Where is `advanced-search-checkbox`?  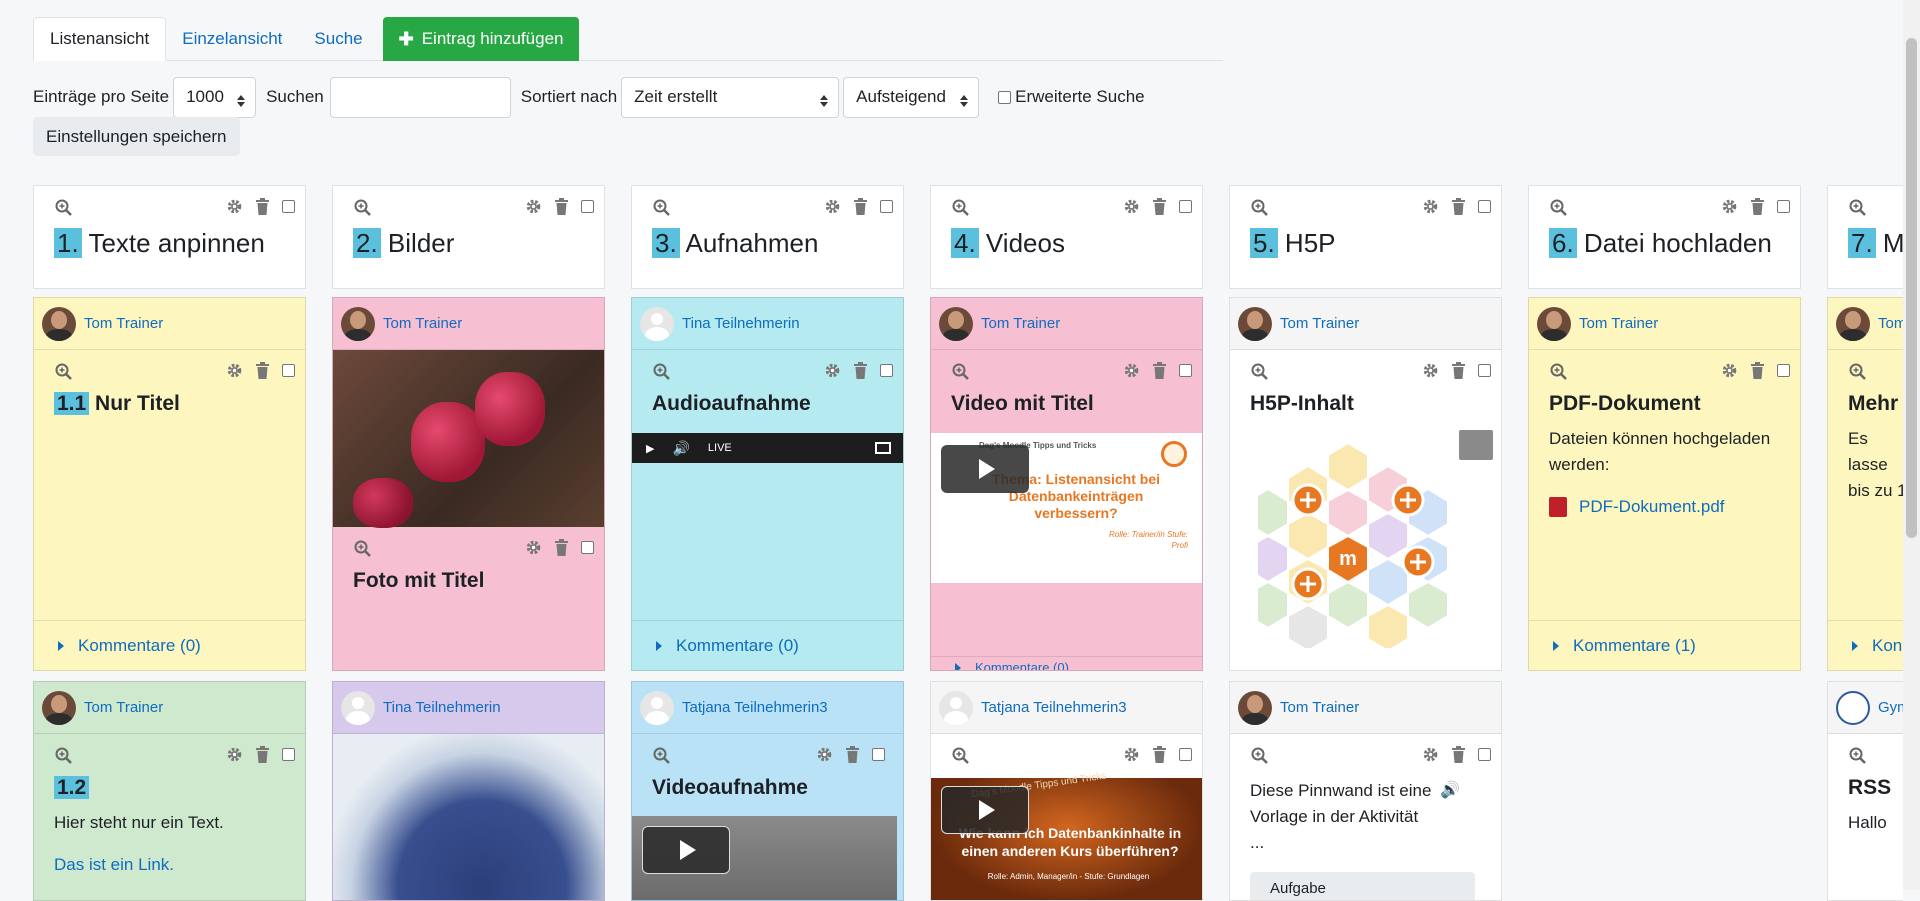 advanced-search-checkbox is located at coordinates (1005, 97).